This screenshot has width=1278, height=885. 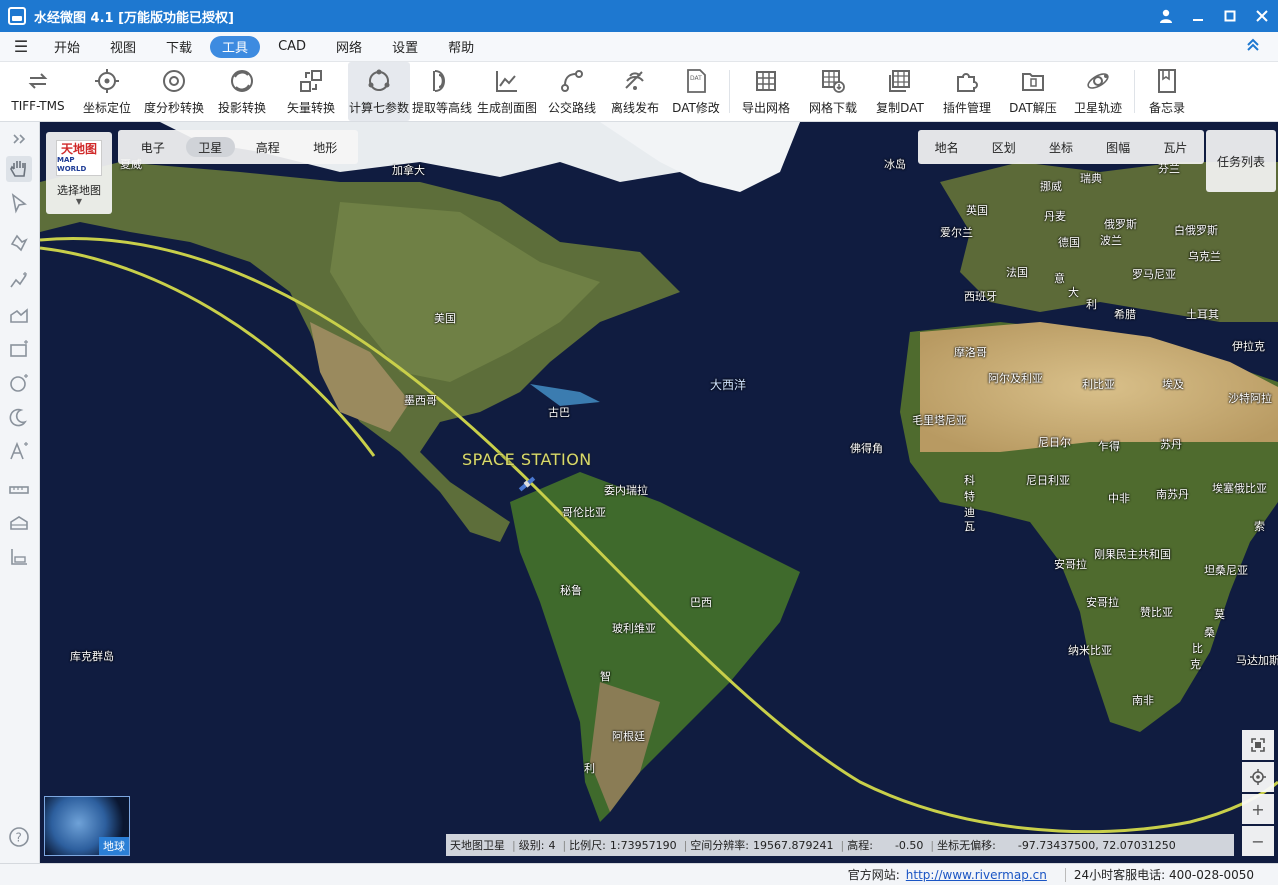 What do you see at coordinates (956, 232) in the screenshot?
I see `map-label: 爱尔兰` at bounding box center [956, 232].